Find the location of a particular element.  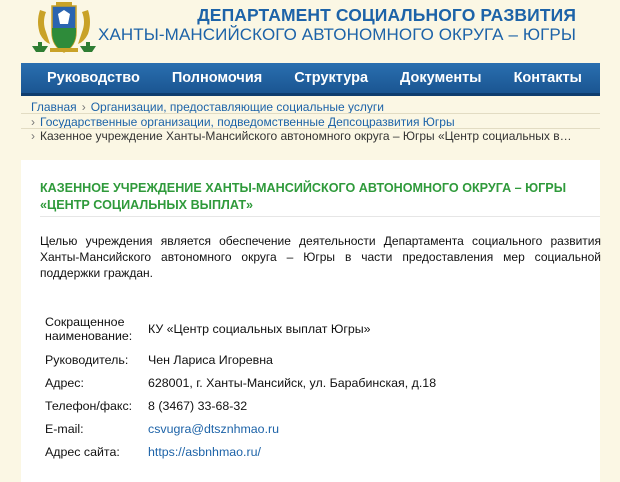

nav-item-powers: Полномочия is located at coordinates (217, 78).